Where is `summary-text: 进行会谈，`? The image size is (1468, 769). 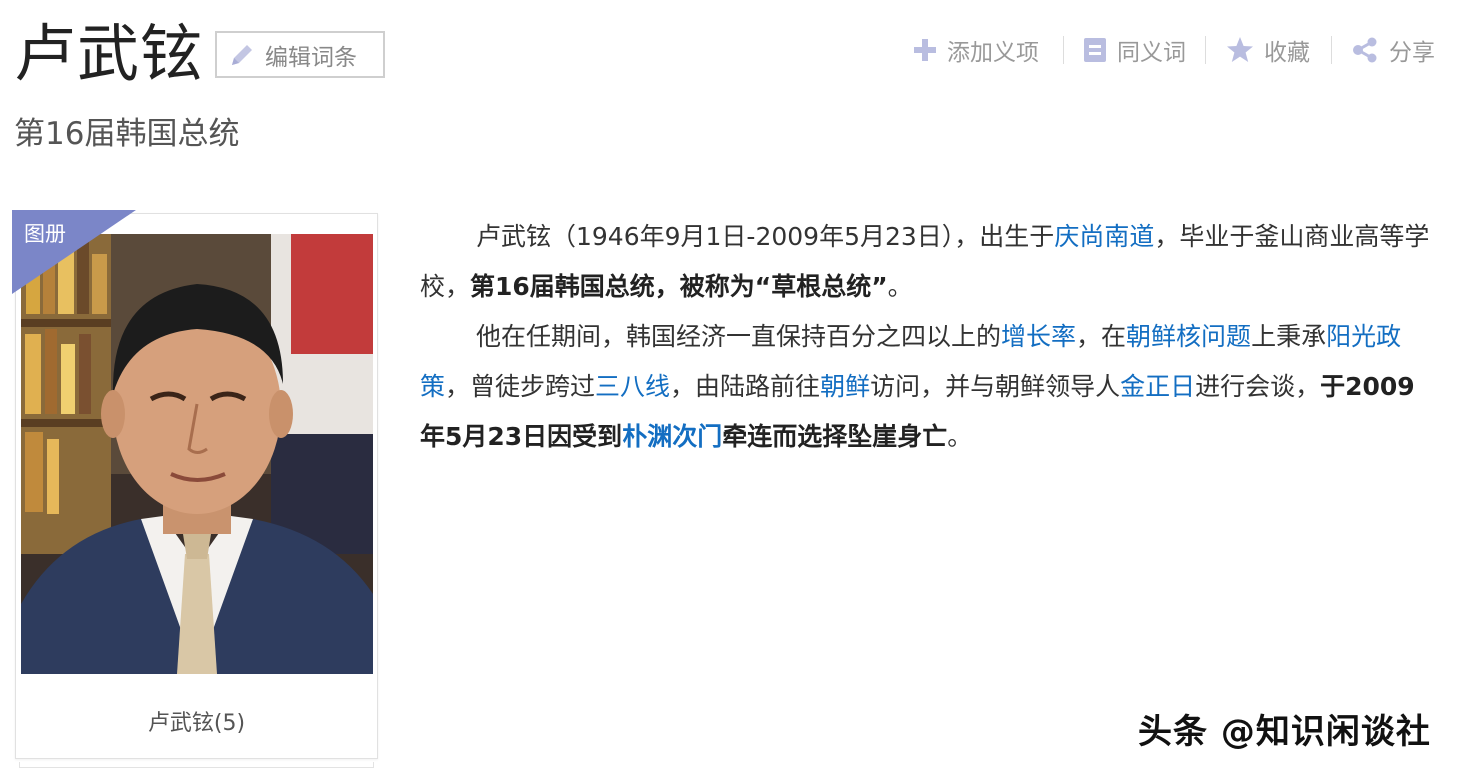
summary-text: 进行会谈， is located at coordinates (1258, 386).